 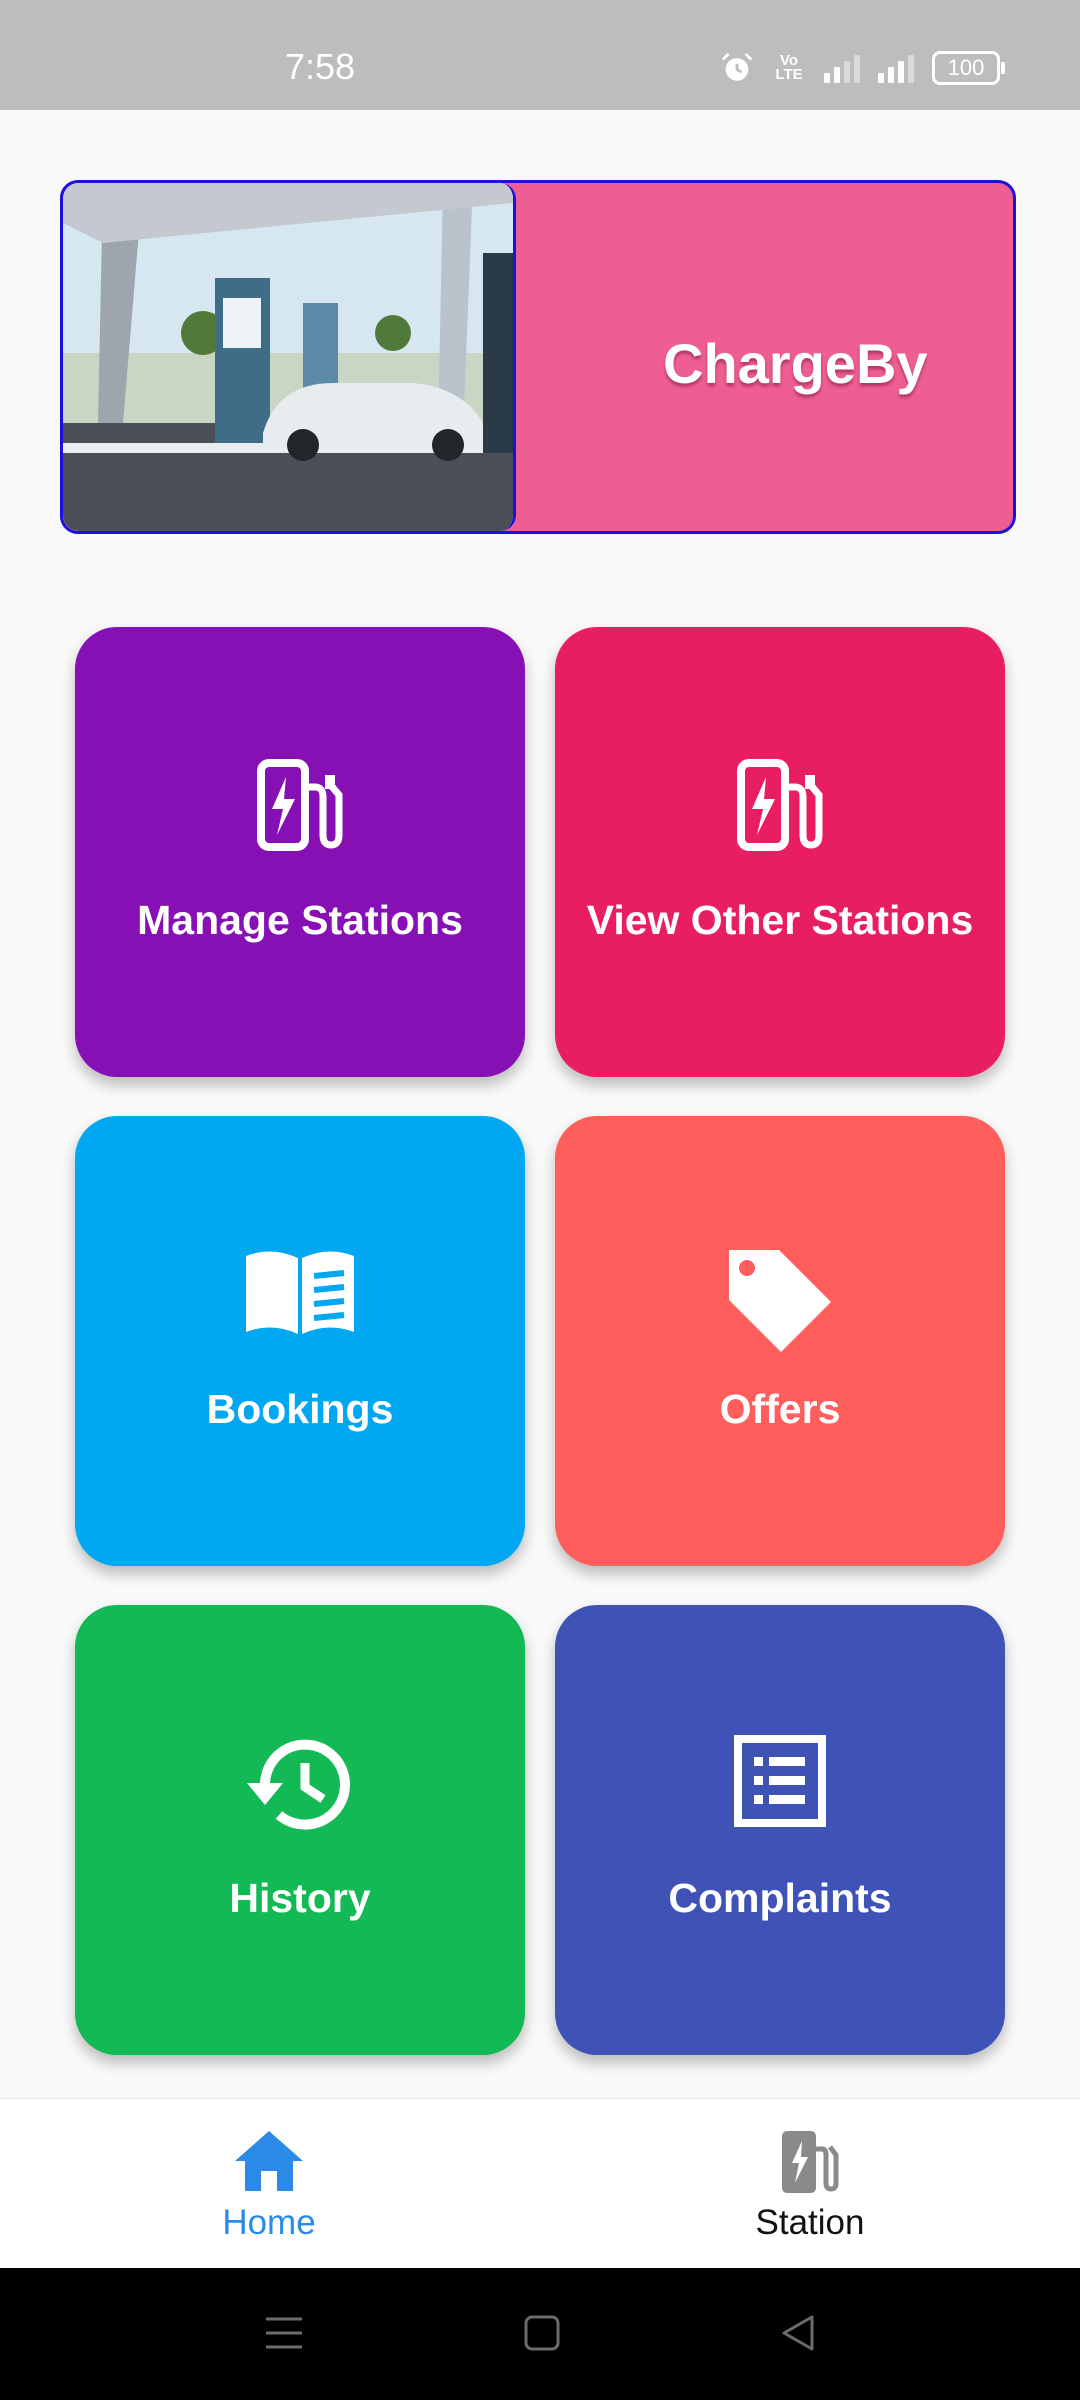 I want to click on view-other-stations-tile: View Other Stations, so click(x=780, y=852).